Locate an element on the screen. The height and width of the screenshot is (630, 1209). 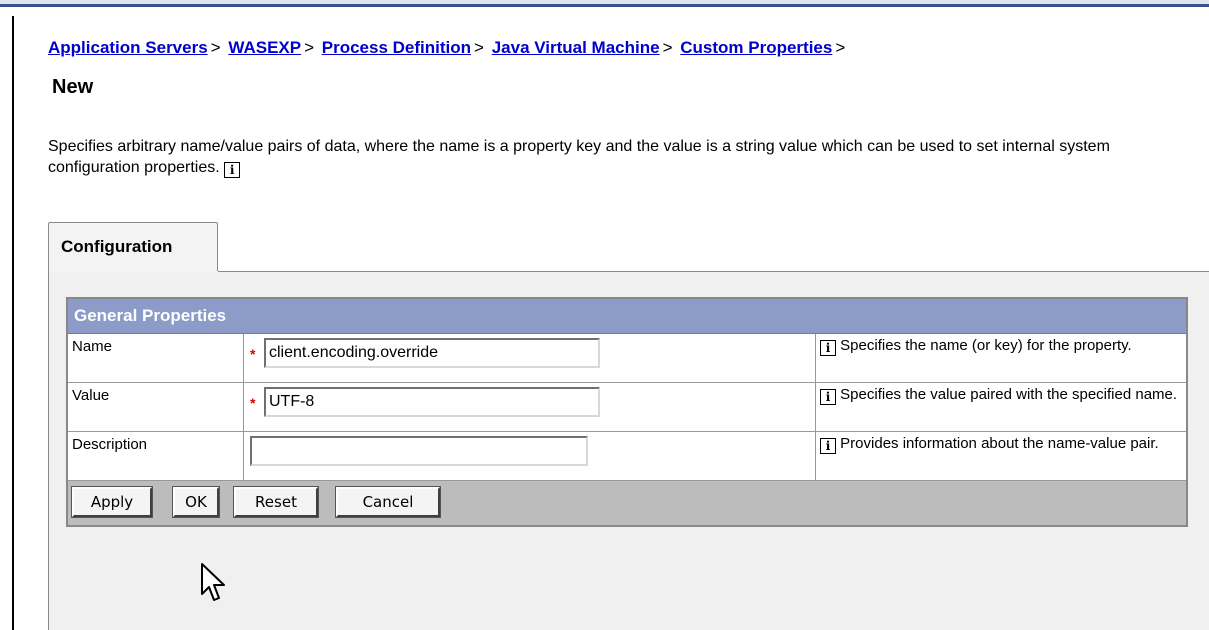
top-banner-rule is located at coordinates (604, 3).